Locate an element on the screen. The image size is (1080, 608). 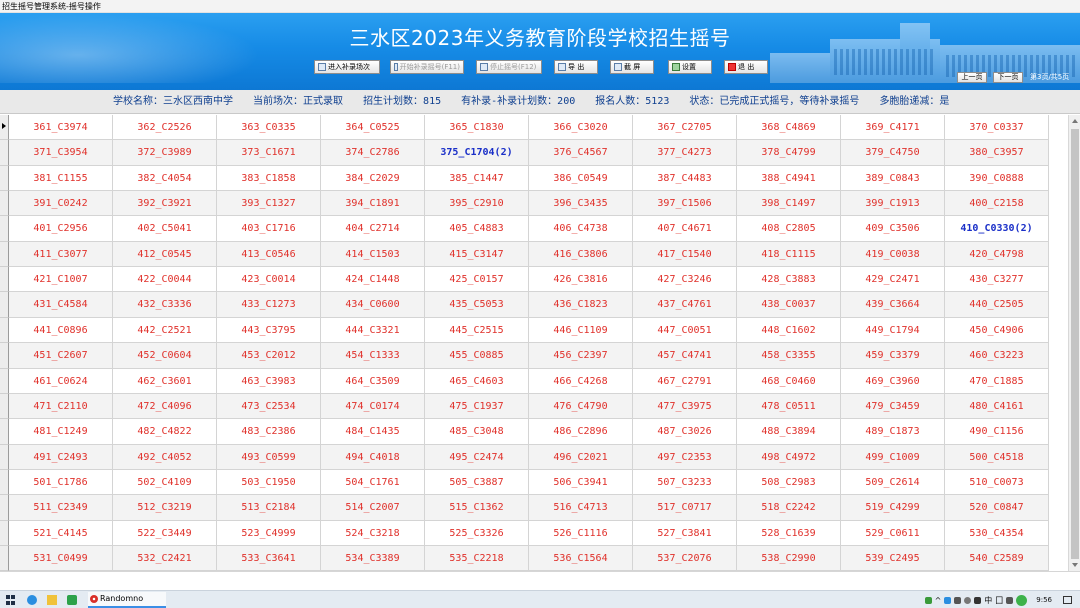
grid-cell: 526_C1116 is located at coordinates (581, 533).